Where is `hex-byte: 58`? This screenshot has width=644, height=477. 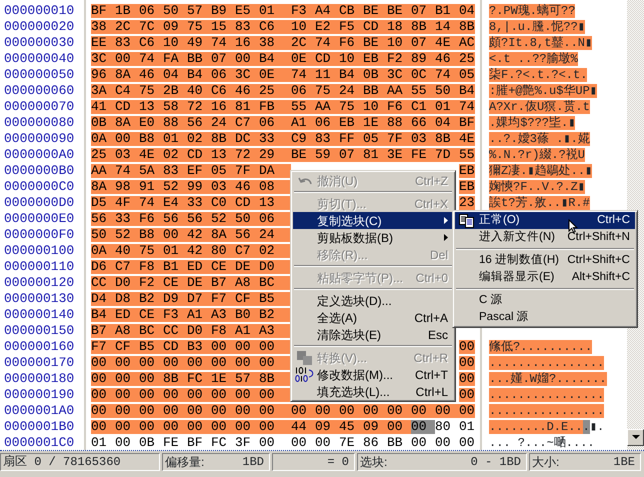
hex-byte: 58 is located at coordinates (175, 107).